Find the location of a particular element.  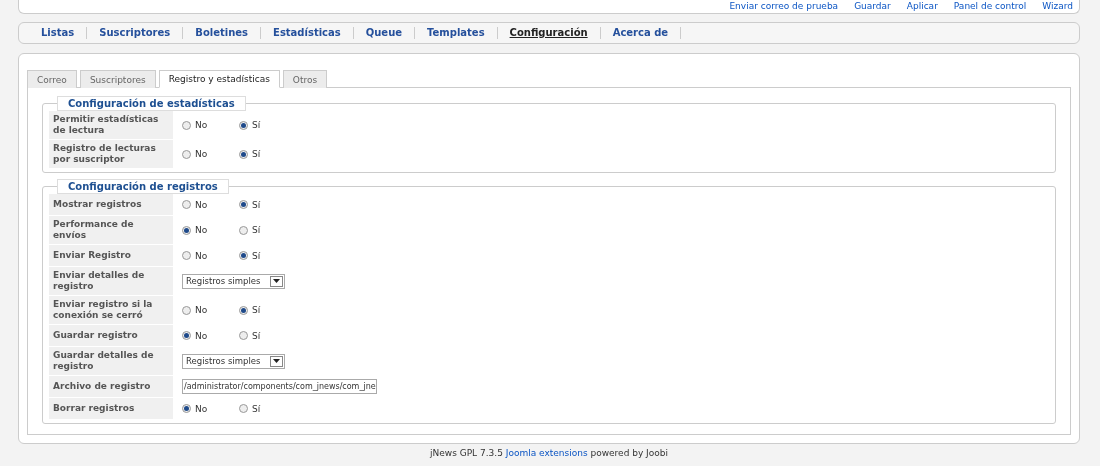

setting-label: Performance de envíos is located at coordinates (111, 230).